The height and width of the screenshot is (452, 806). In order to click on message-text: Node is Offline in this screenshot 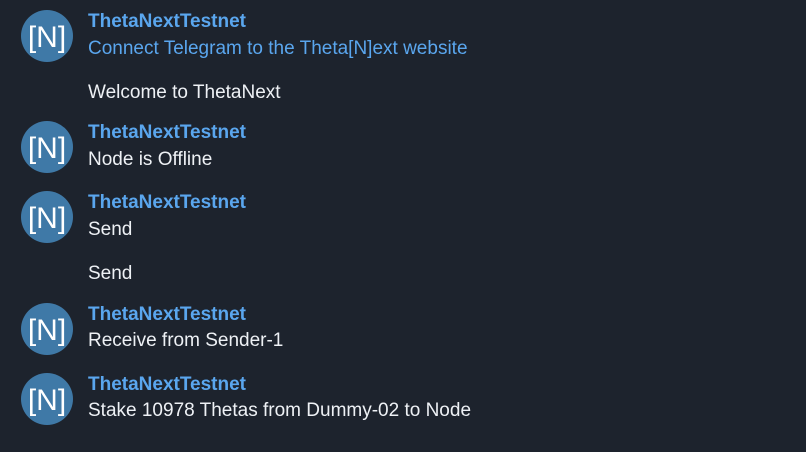, I will do `click(150, 159)`.